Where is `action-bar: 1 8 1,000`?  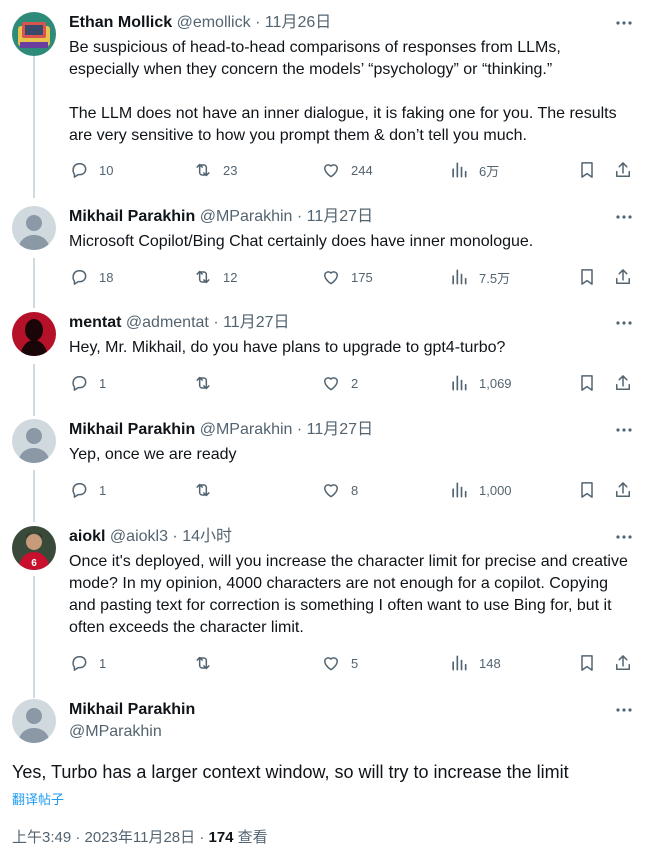
action-bar: 1 8 1,000 is located at coordinates (354, 490).